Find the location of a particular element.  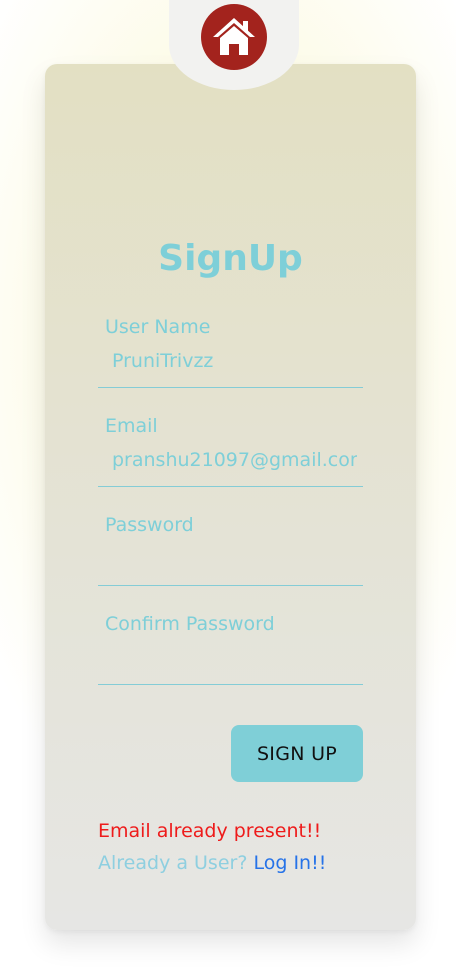

home-badge is located at coordinates (234, 45).